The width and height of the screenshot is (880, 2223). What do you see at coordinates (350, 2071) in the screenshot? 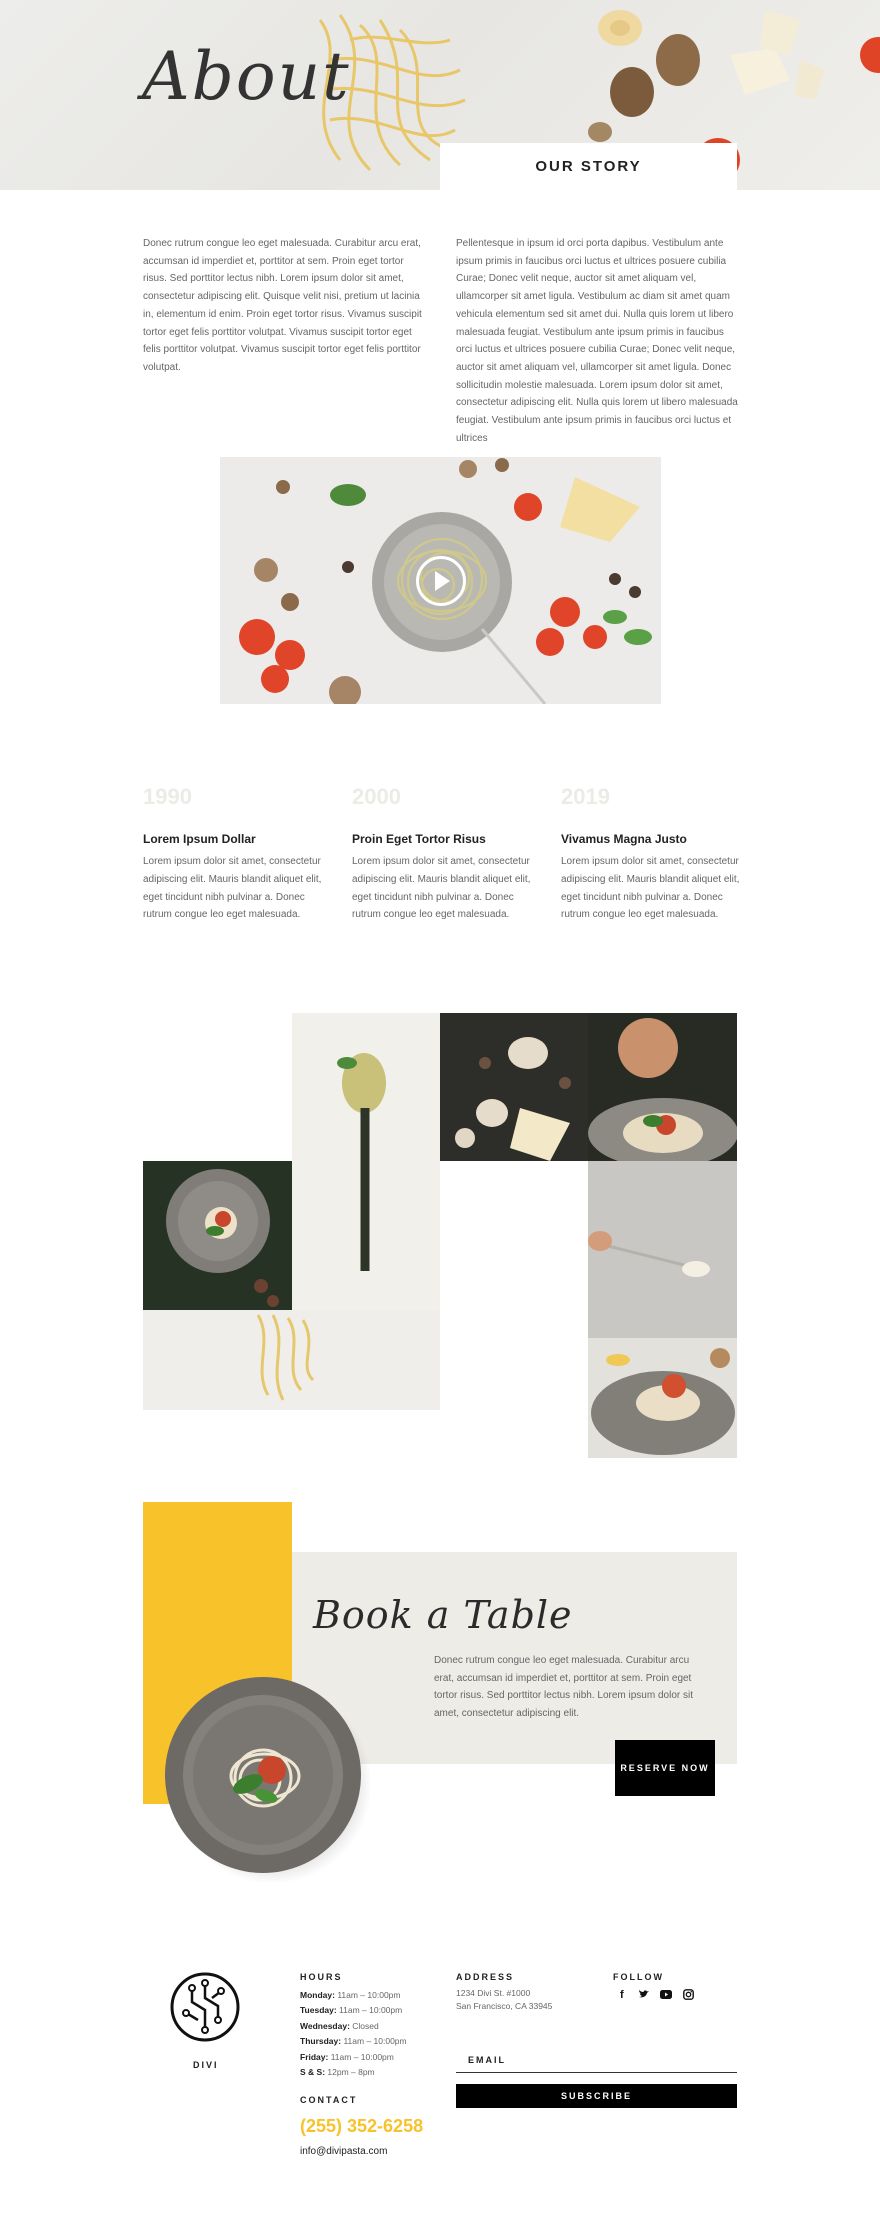
I see `hours-time: 12pm – 8pm` at bounding box center [350, 2071].